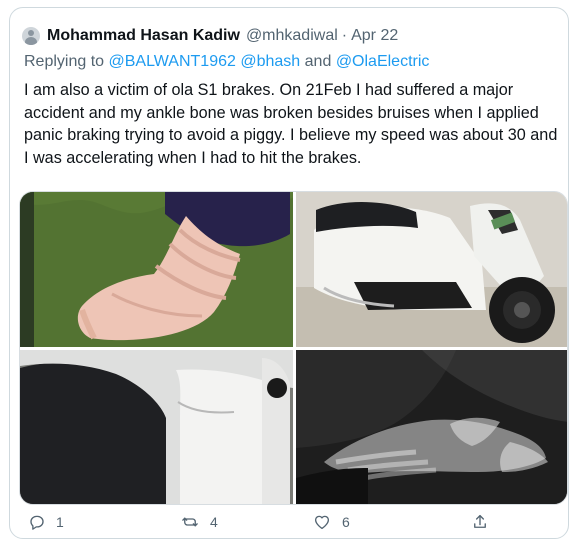 This screenshot has height=546, width=578. What do you see at coordinates (383, 61) in the screenshot?
I see `mention-olaelectric: @OlaElectric` at bounding box center [383, 61].